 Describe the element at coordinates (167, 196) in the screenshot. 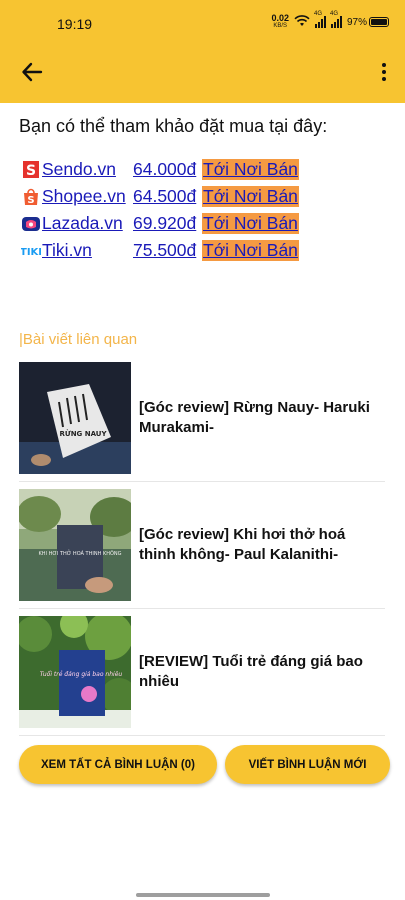

I see `shop-price-shopee: 64.500đ` at that location.